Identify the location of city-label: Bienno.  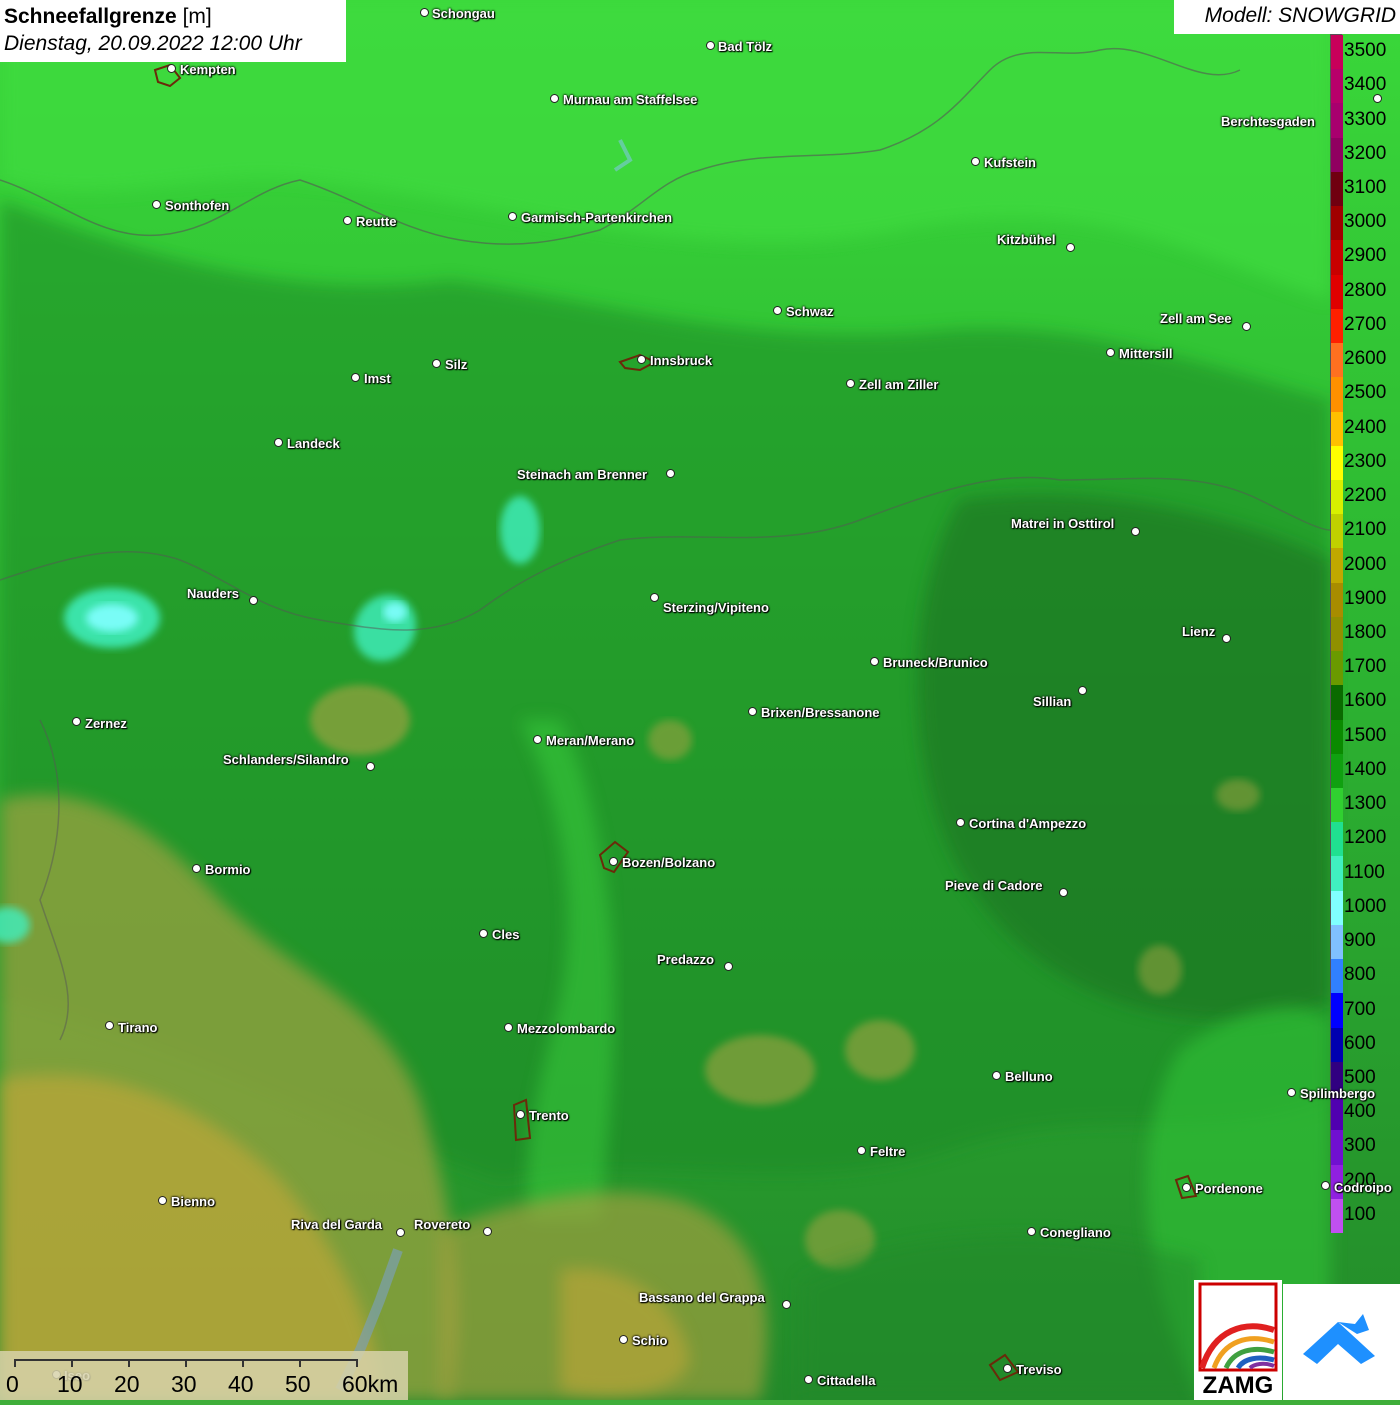
(193, 1201).